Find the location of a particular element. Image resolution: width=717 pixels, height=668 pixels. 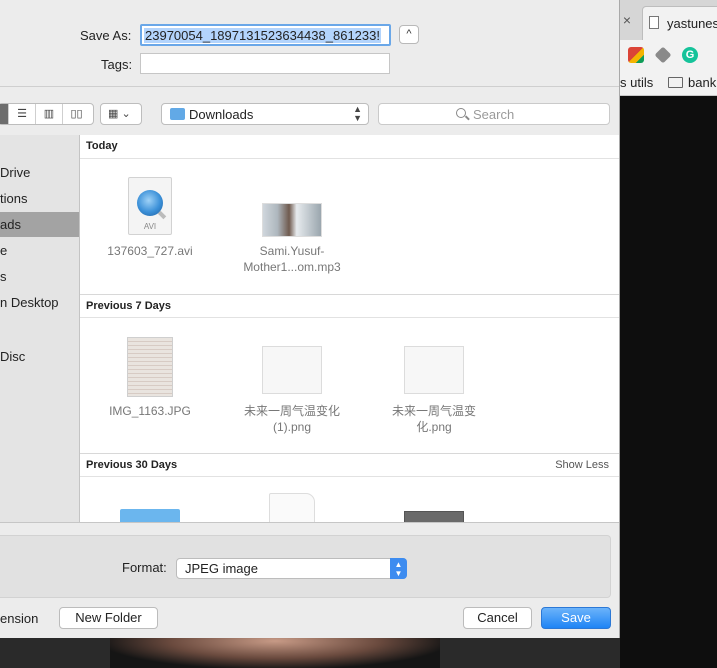

file-item-png-2: 未来一周气温变 化.png is located at coordinates (434, 385).